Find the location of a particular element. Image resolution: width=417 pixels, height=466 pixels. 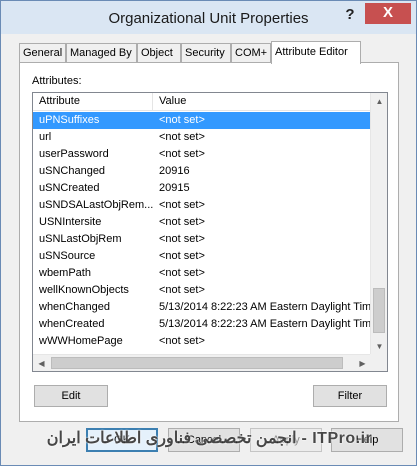

attribute-name: wWWHomePage is located at coordinates (81, 341).